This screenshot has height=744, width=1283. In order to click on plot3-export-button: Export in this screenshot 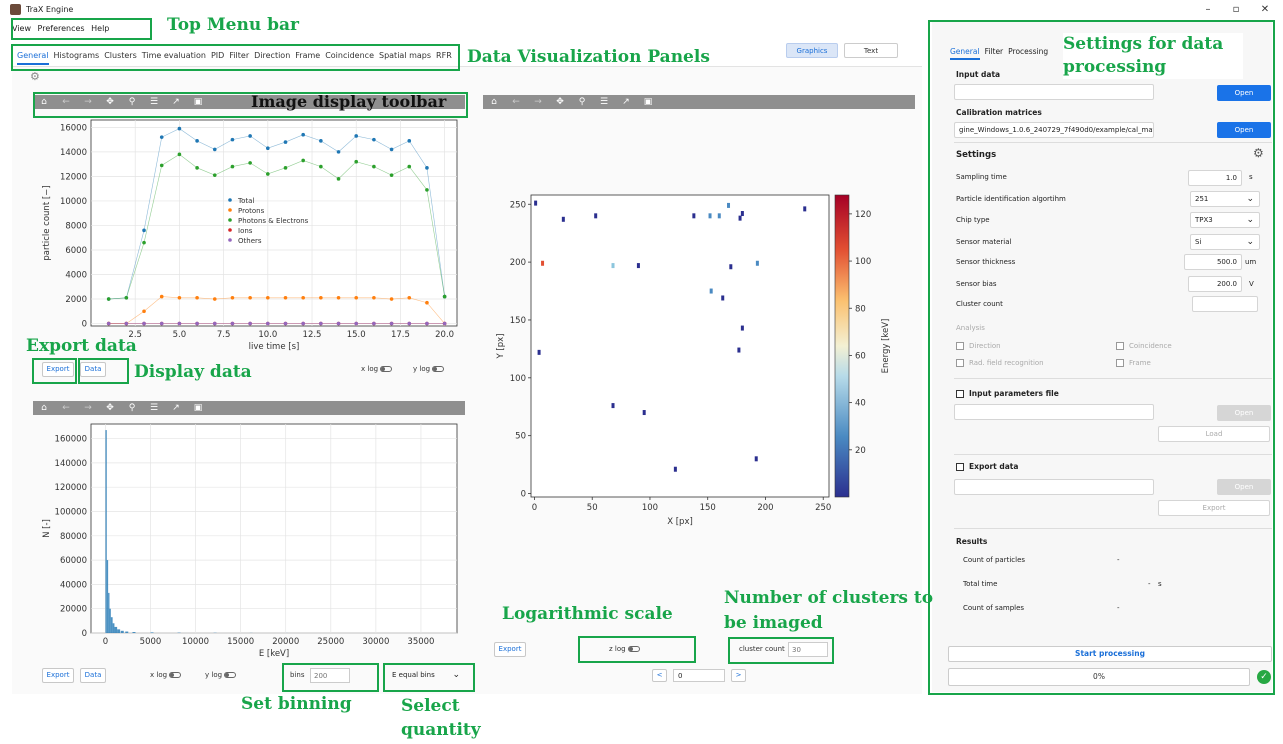, I will do `click(510, 649)`.